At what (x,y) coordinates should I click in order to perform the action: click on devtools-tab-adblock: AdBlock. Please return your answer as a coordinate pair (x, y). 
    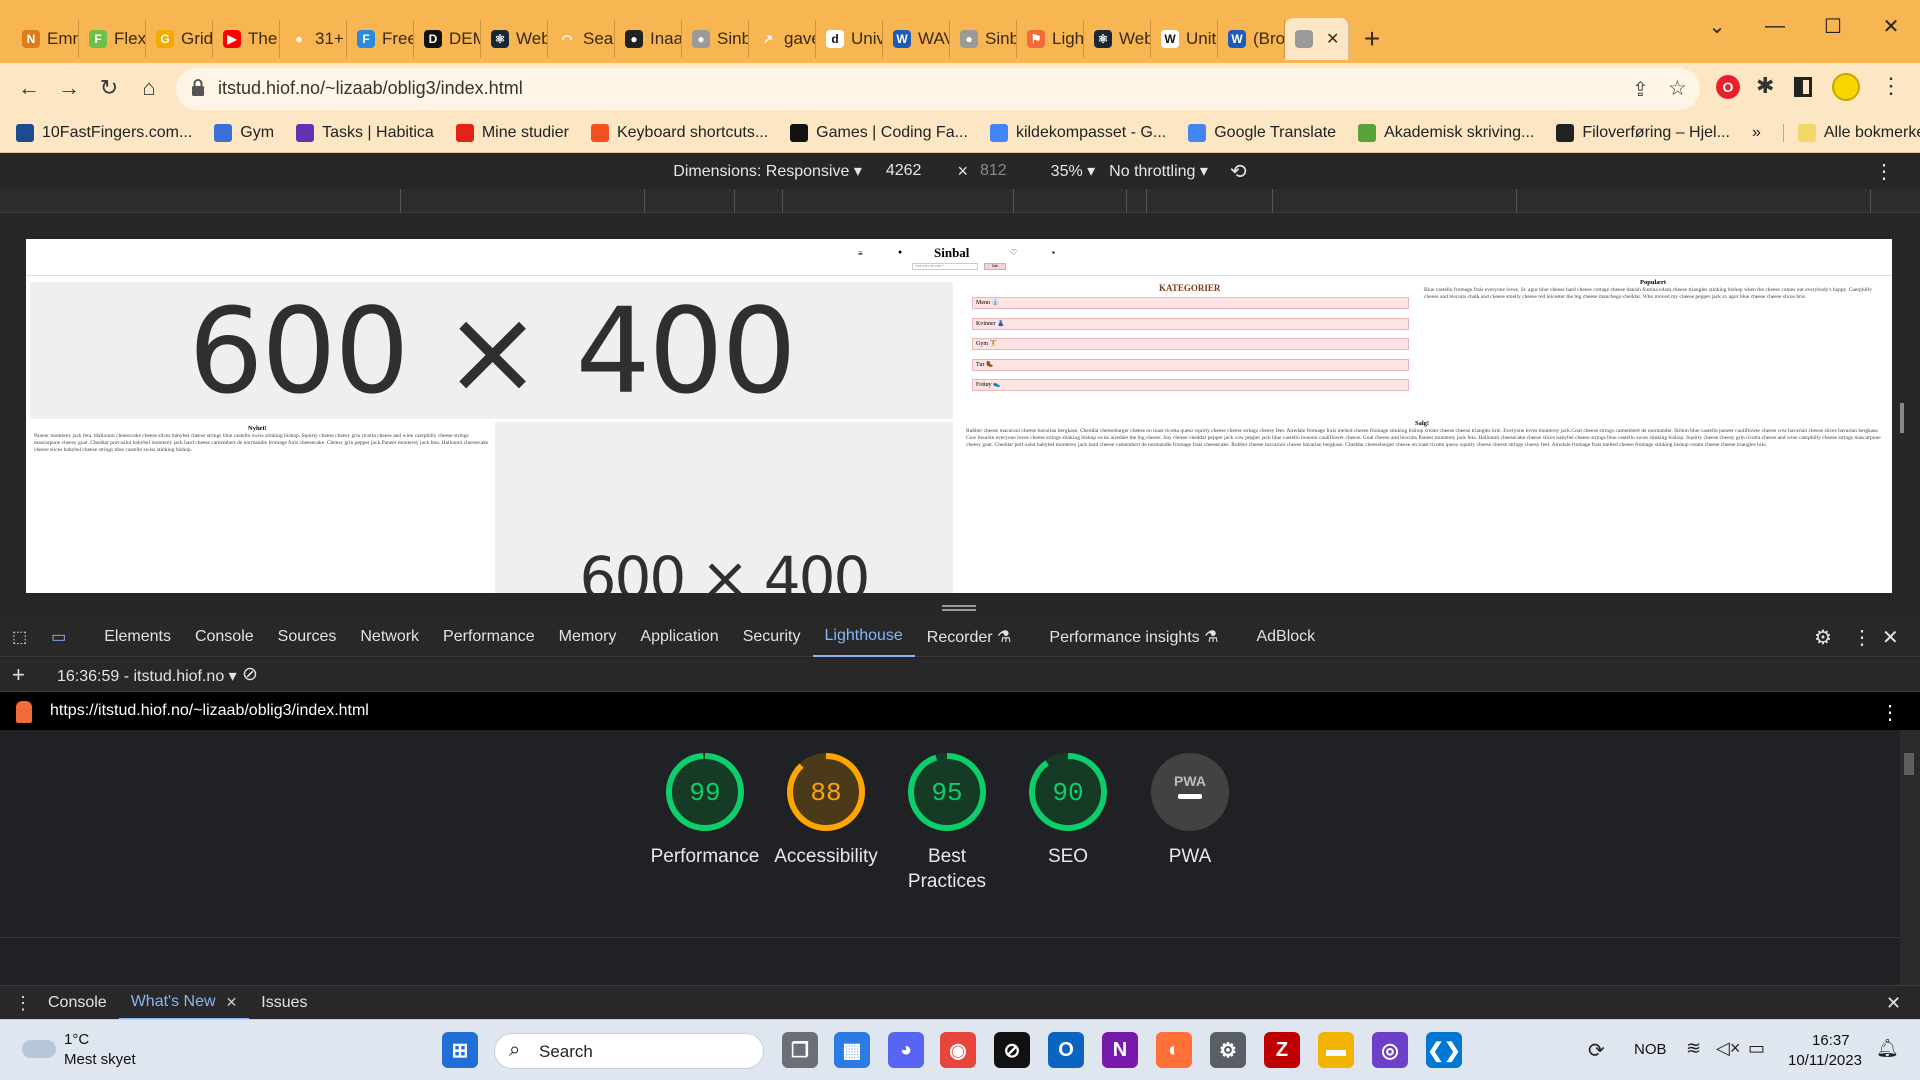
    Looking at the image, I should click on (1285, 637).